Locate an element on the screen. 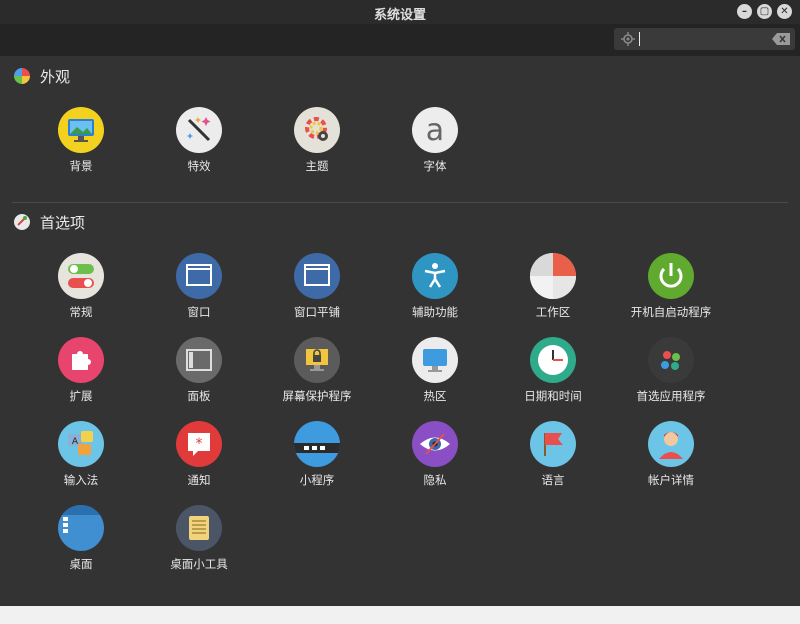  preferred-apps-icon is located at coordinates (671, 360).